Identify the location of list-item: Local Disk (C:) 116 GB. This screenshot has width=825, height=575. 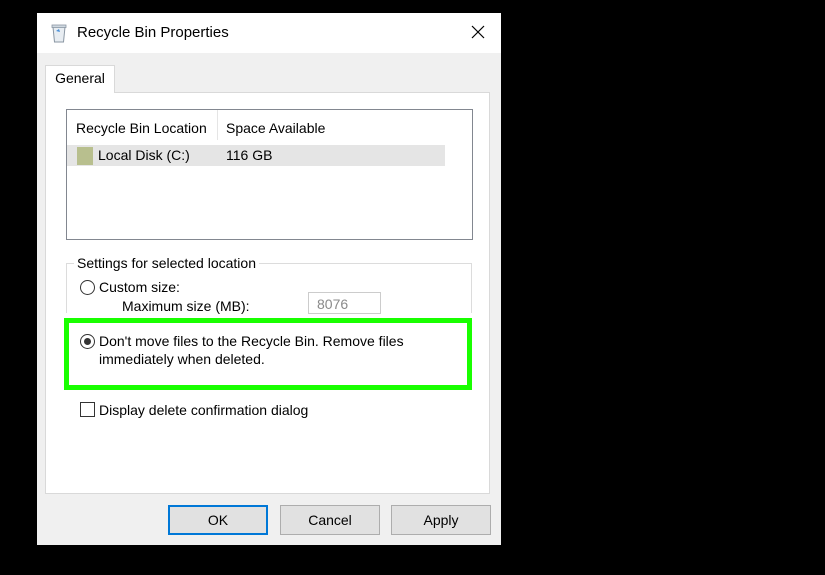
(256, 155).